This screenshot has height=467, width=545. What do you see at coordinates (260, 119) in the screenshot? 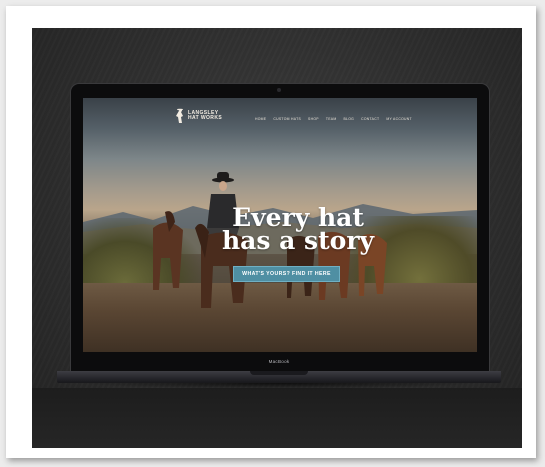
I see `nav-item-home: HOME` at bounding box center [260, 119].